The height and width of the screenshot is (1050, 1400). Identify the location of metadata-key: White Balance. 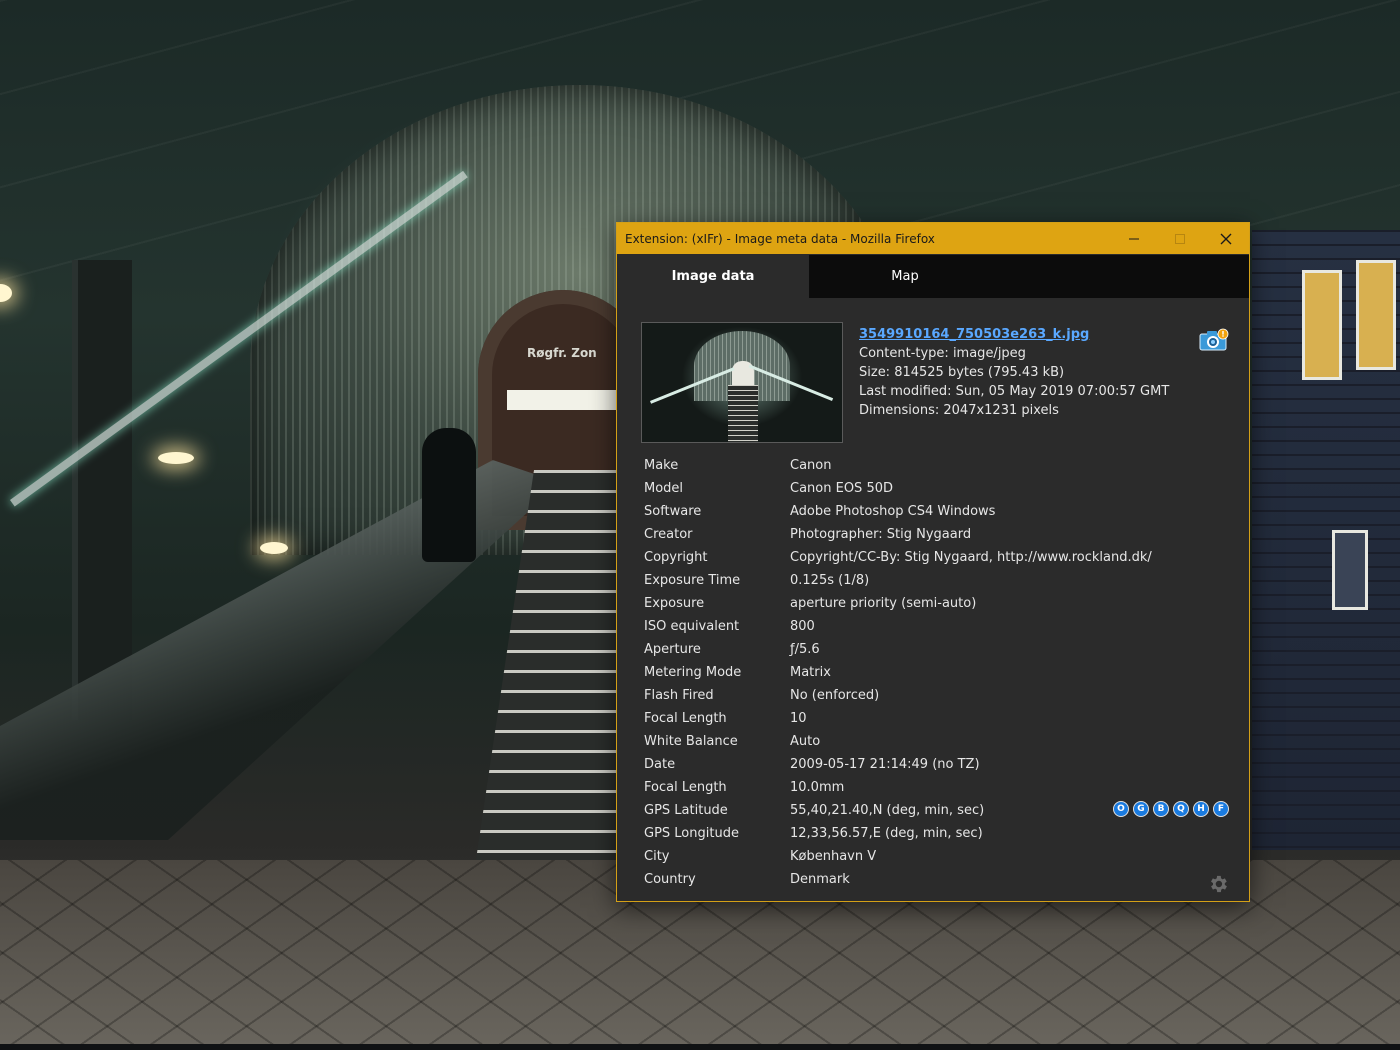
(691, 741).